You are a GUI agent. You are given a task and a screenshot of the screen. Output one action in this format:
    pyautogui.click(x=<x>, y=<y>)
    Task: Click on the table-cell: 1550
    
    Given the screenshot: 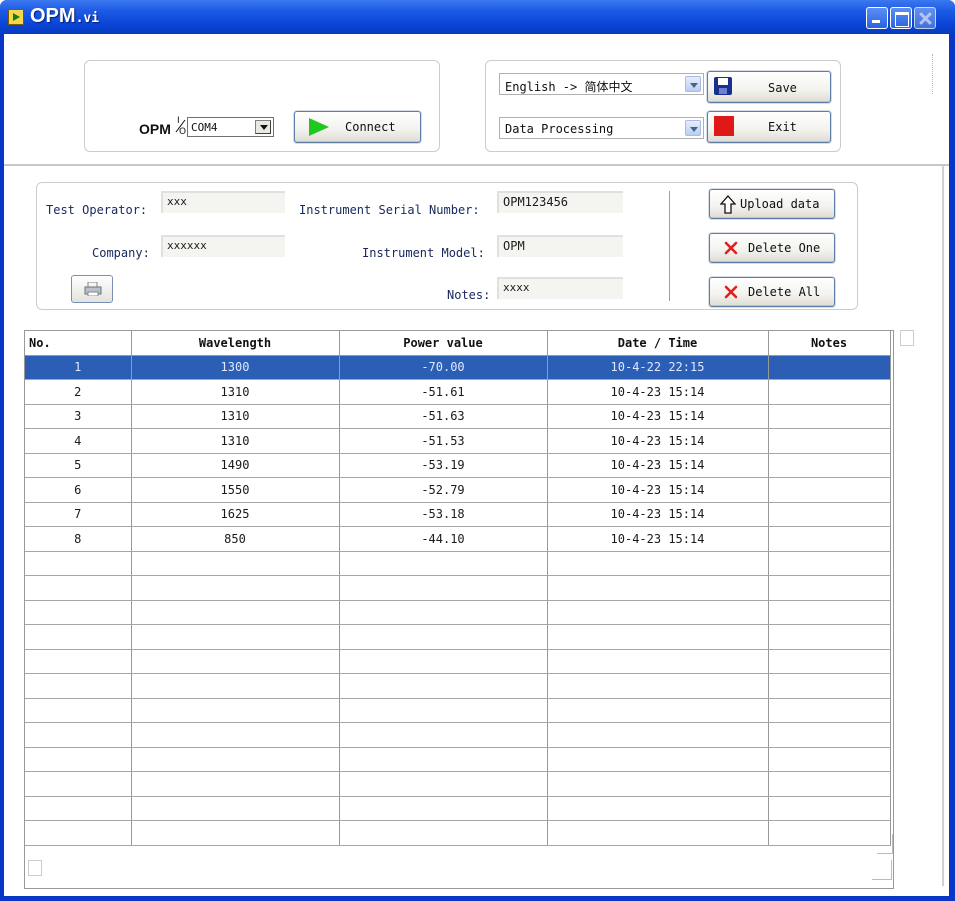 What is the action you would take?
    pyautogui.click(x=235, y=490)
    